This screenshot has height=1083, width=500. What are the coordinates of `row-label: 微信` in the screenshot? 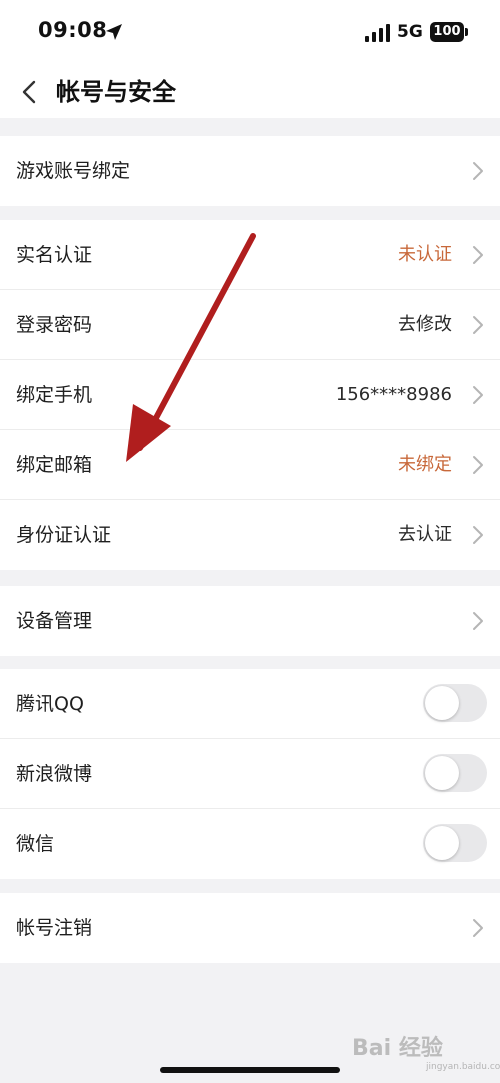 It's located at (35, 844).